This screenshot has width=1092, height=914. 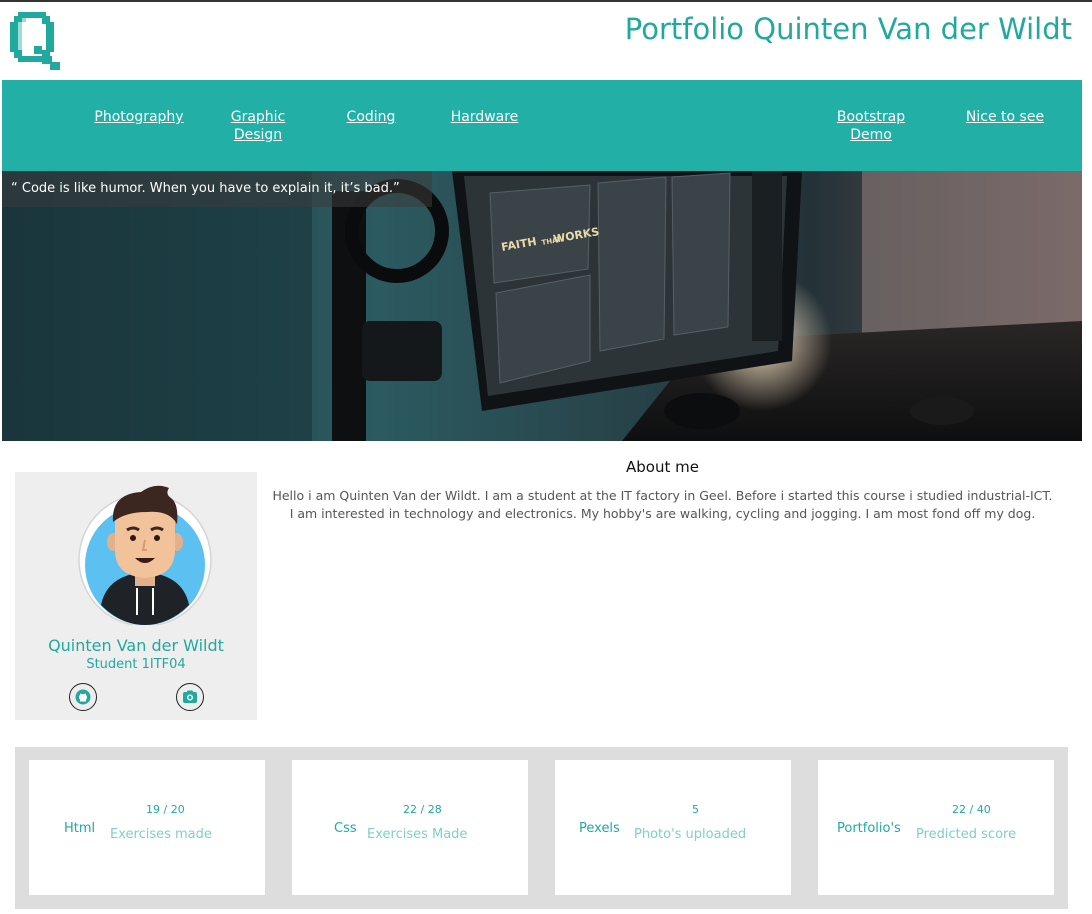 I want to click on site-title: Portfolio Quinten Van der Wildt, so click(x=848, y=29).